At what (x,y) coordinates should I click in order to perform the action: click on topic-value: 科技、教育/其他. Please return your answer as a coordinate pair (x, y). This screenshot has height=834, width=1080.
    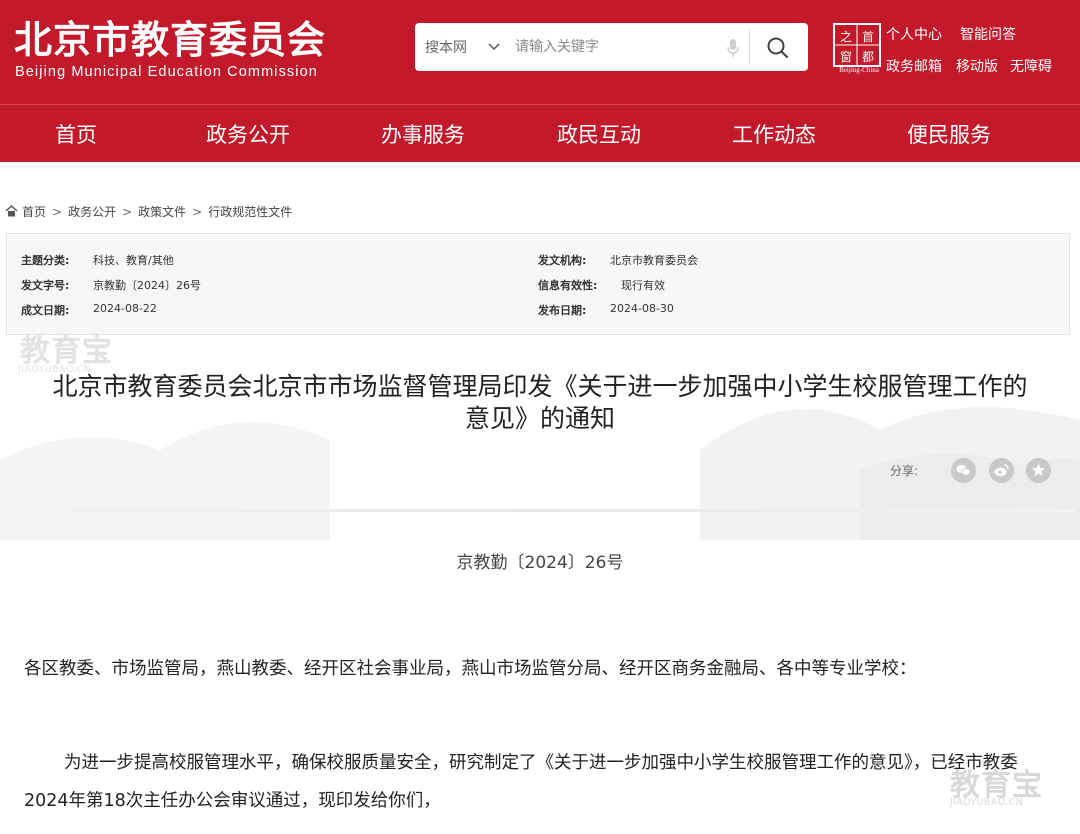
    Looking at the image, I should click on (133, 260).